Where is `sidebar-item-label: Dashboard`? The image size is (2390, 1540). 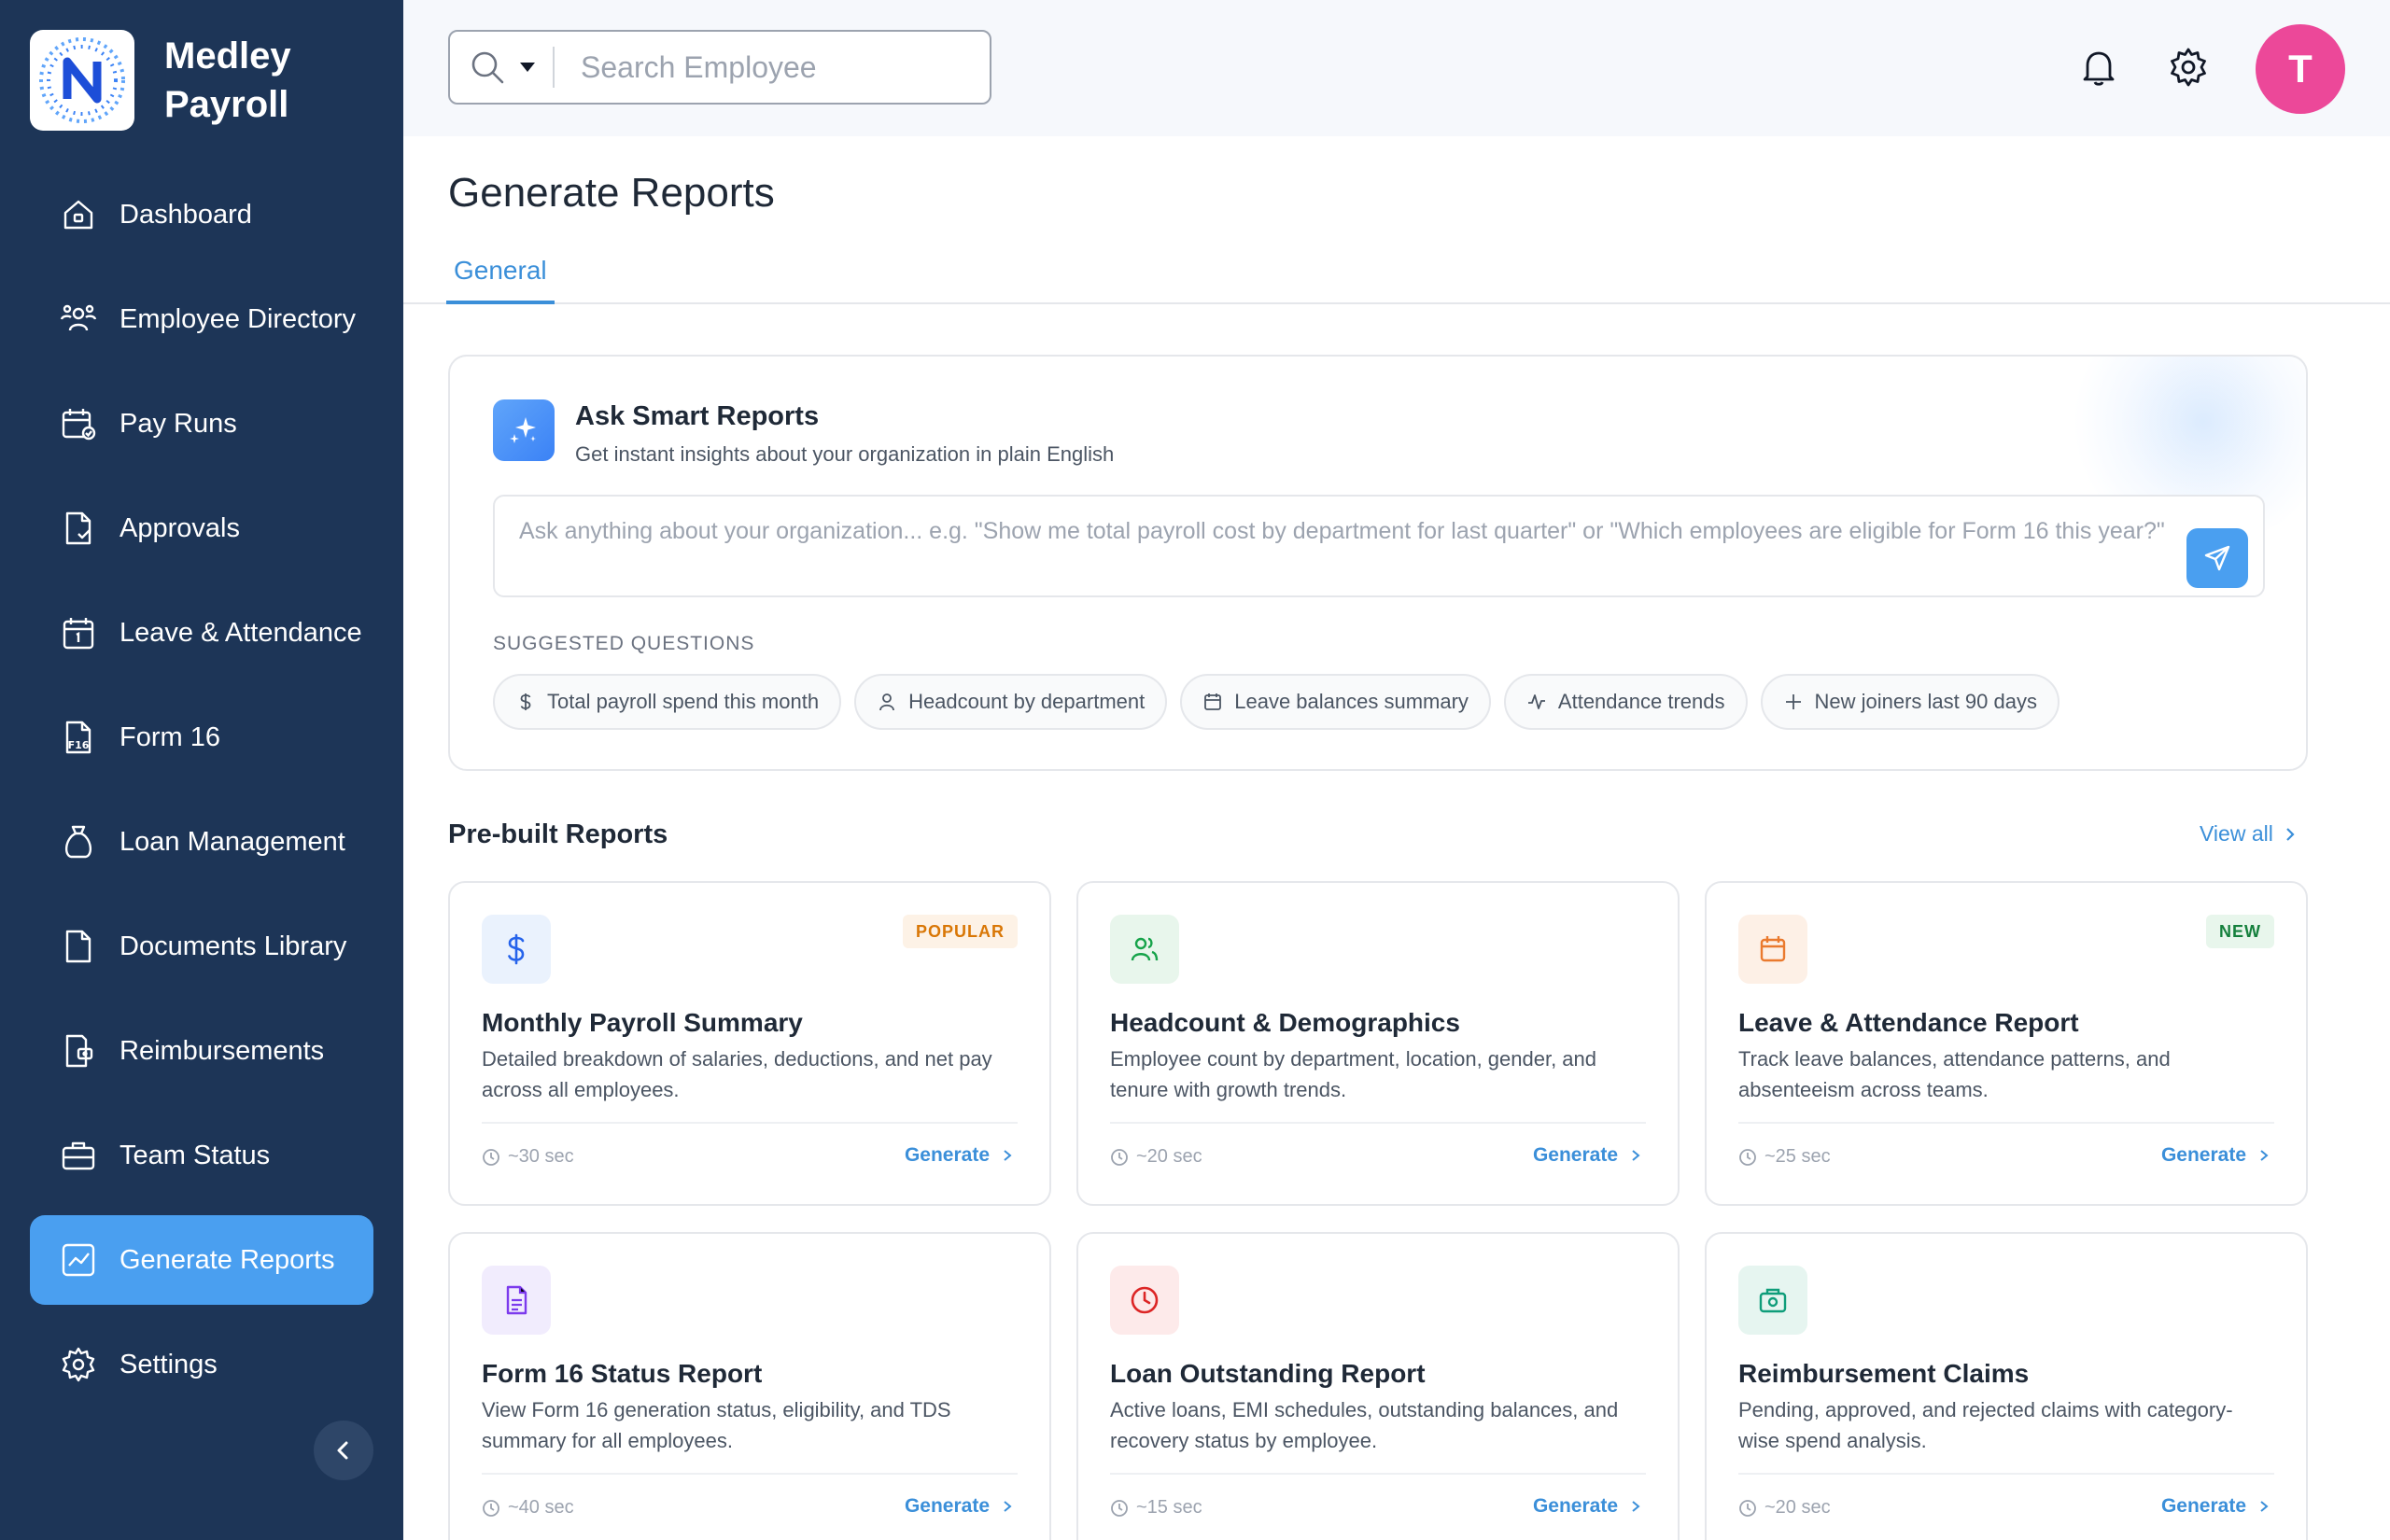 sidebar-item-label: Dashboard is located at coordinates (186, 214).